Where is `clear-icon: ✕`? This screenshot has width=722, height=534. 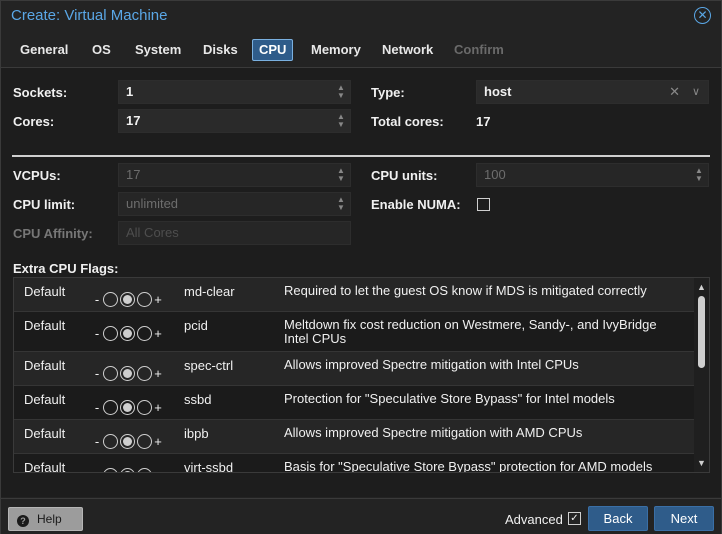 clear-icon: ✕ is located at coordinates (674, 92).